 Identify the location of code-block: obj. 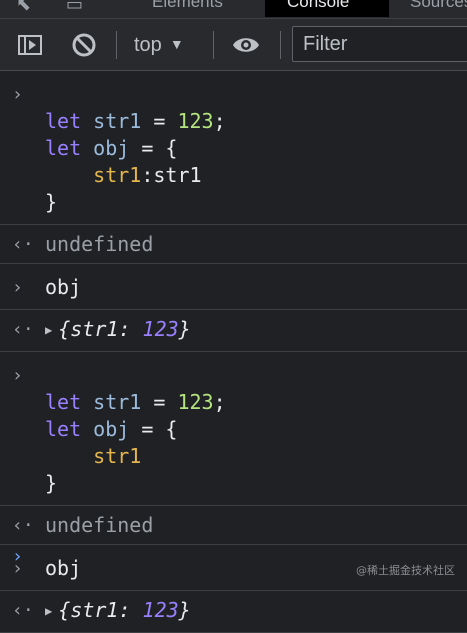
(256, 287).